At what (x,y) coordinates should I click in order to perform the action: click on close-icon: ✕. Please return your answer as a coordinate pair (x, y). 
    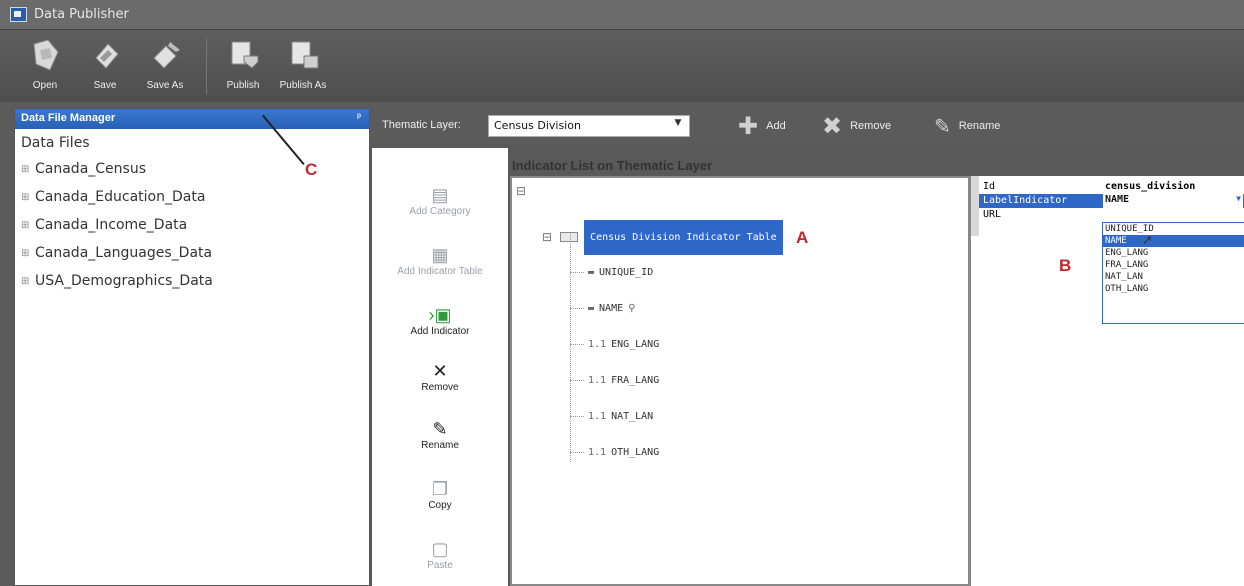
    Looking at the image, I should click on (440, 371).